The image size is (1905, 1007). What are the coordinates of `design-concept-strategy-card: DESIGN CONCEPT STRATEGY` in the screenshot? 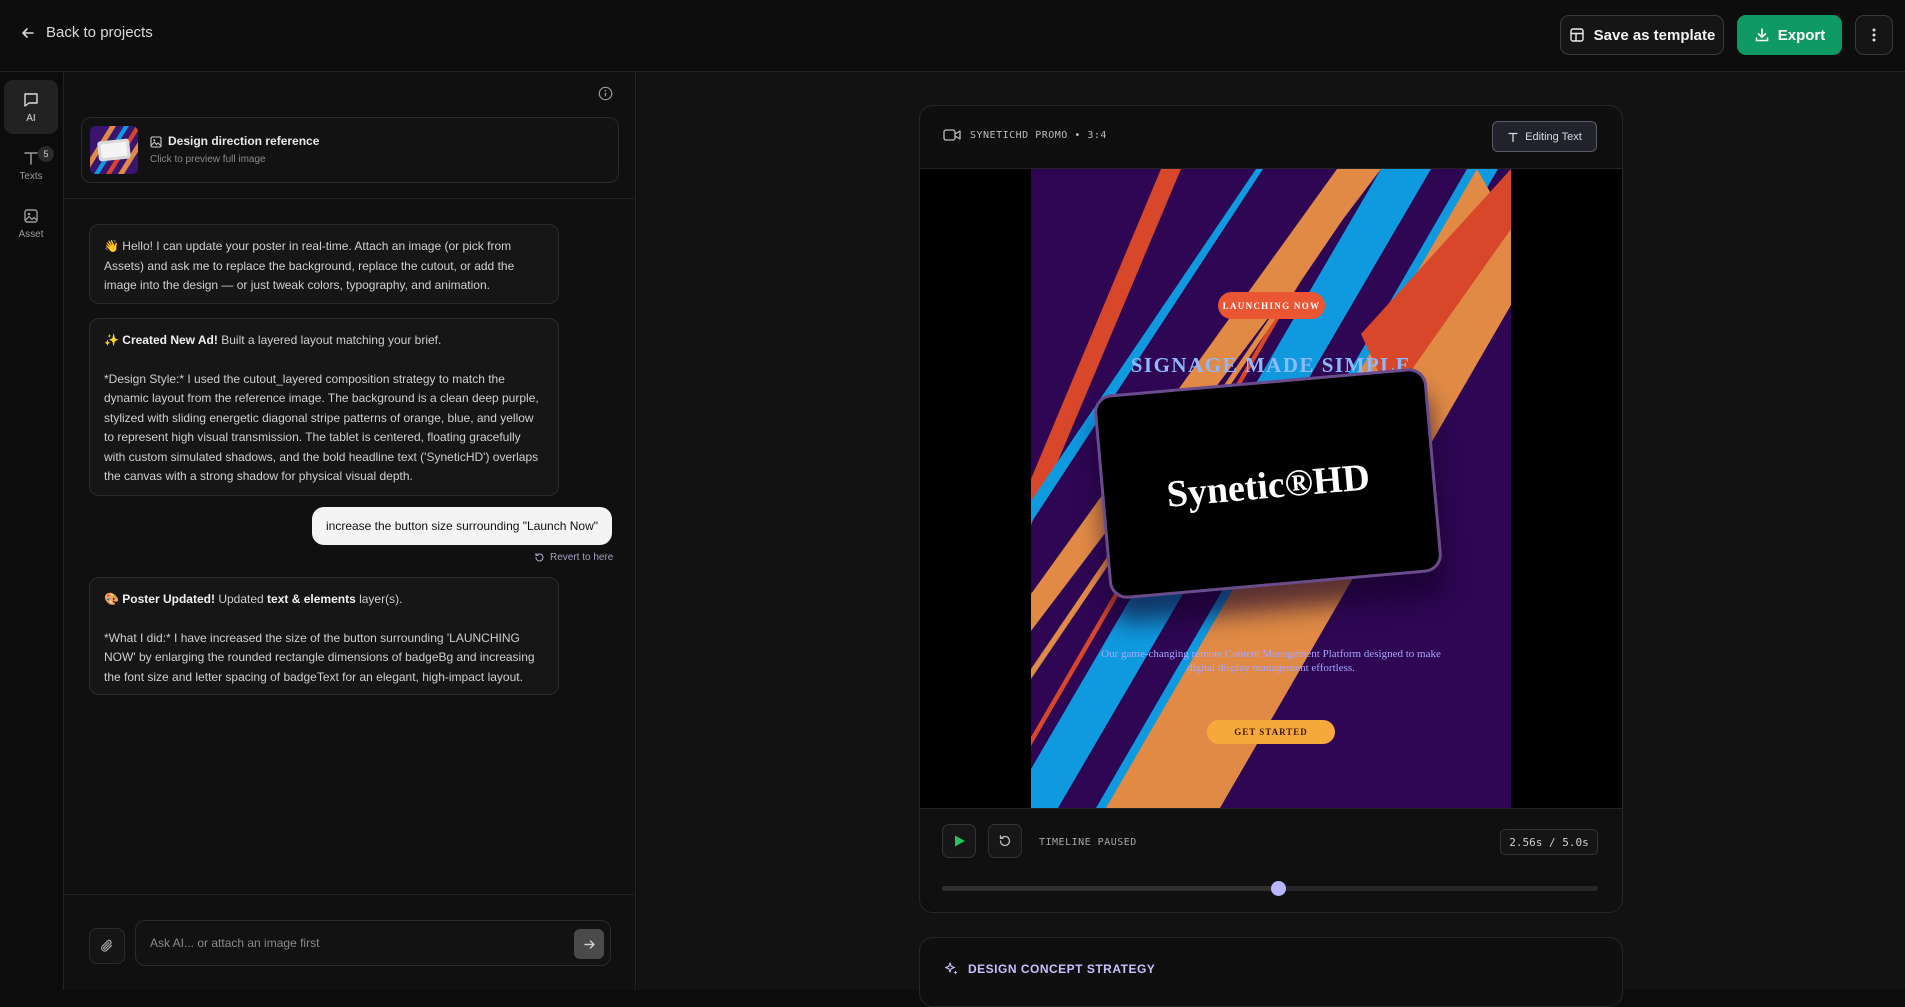 It's located at (1271, 972).